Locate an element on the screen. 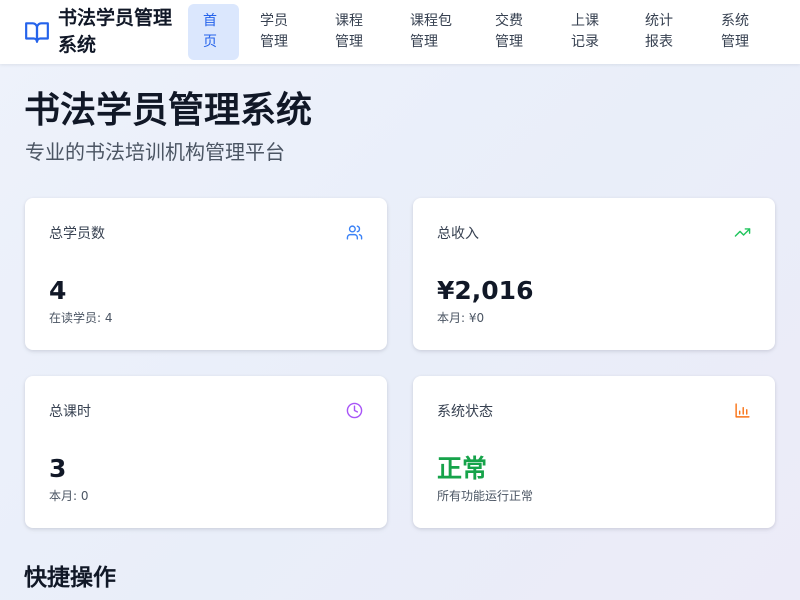 This screenshot has width=800, height=600. stat-card-value: 4 is located at coordinates (58, 290).